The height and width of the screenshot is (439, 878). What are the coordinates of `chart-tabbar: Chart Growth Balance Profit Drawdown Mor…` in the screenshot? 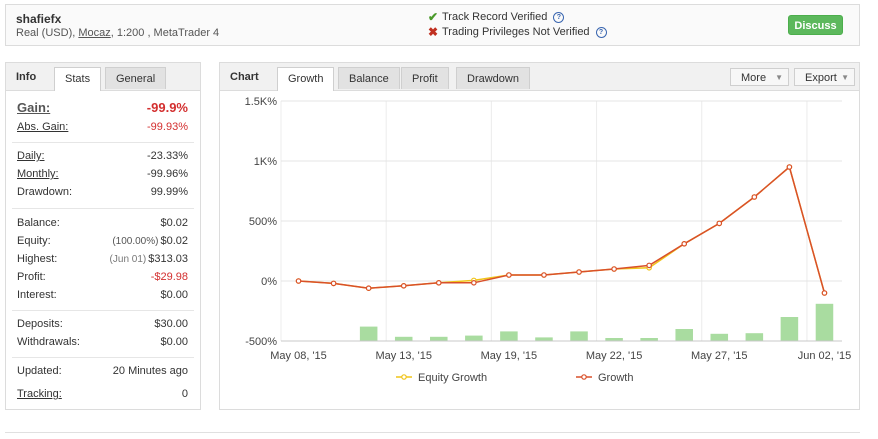 It's located at (539, 77).